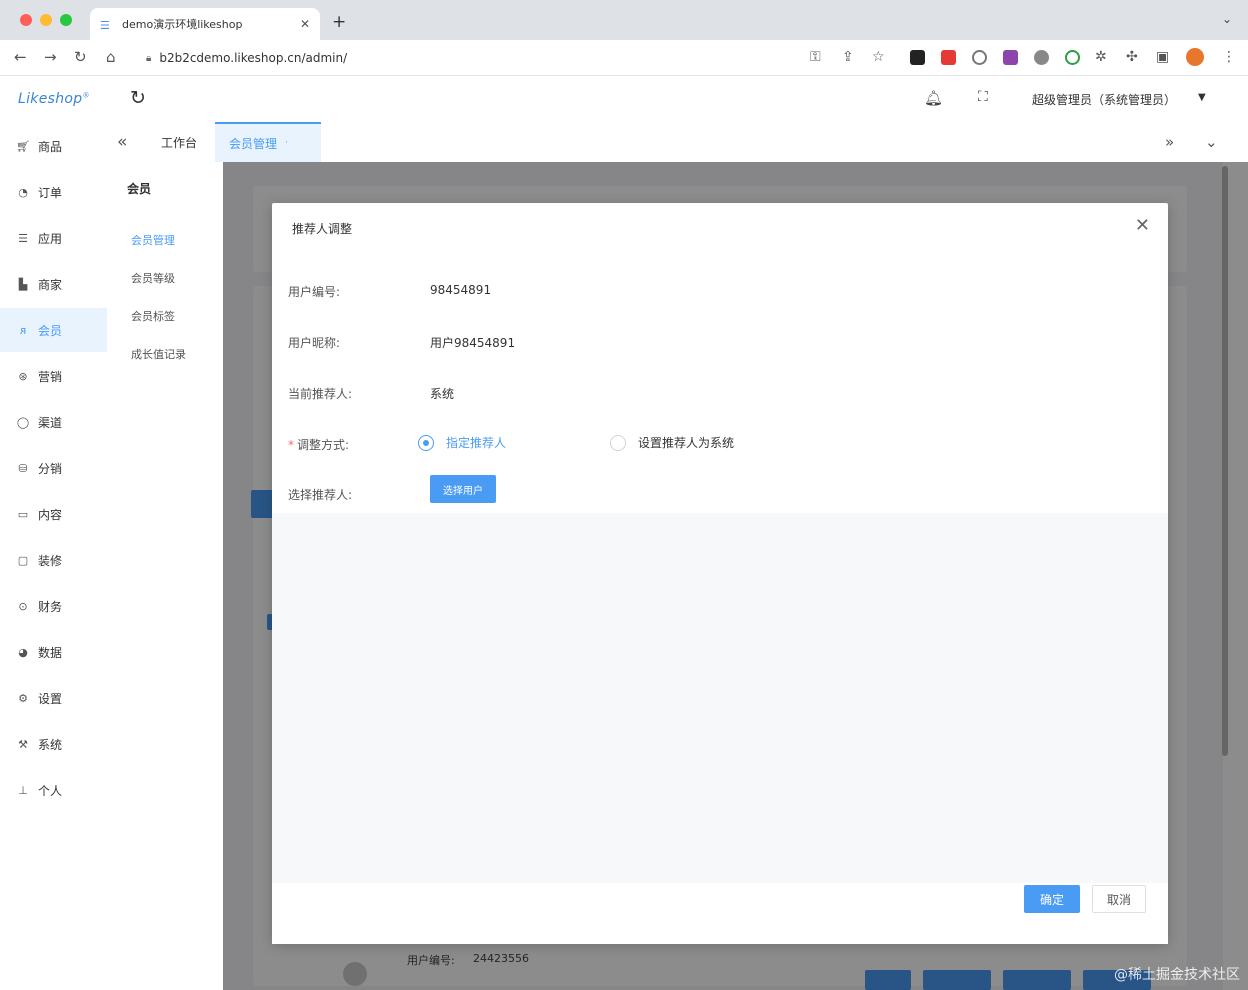 This screenshot has width=1248, height=990. I want to click on app-header: Likeshop® ↻ 🔔︎ ⛶ 超级管理员（系统管理员） ▼, so click(624, 99).